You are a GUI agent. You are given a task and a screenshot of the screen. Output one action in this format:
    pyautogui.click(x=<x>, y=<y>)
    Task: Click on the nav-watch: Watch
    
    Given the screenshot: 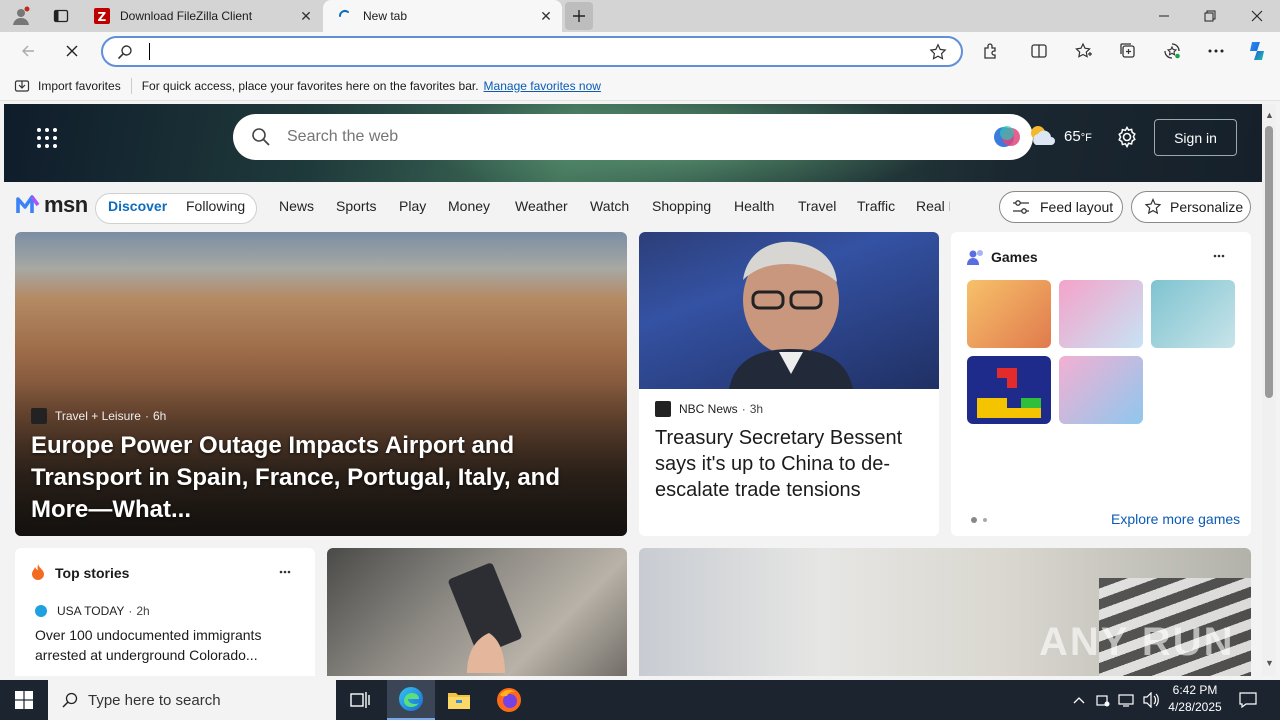 What is the action you would take?
    pyautogui.click(x=609, y=206)
    